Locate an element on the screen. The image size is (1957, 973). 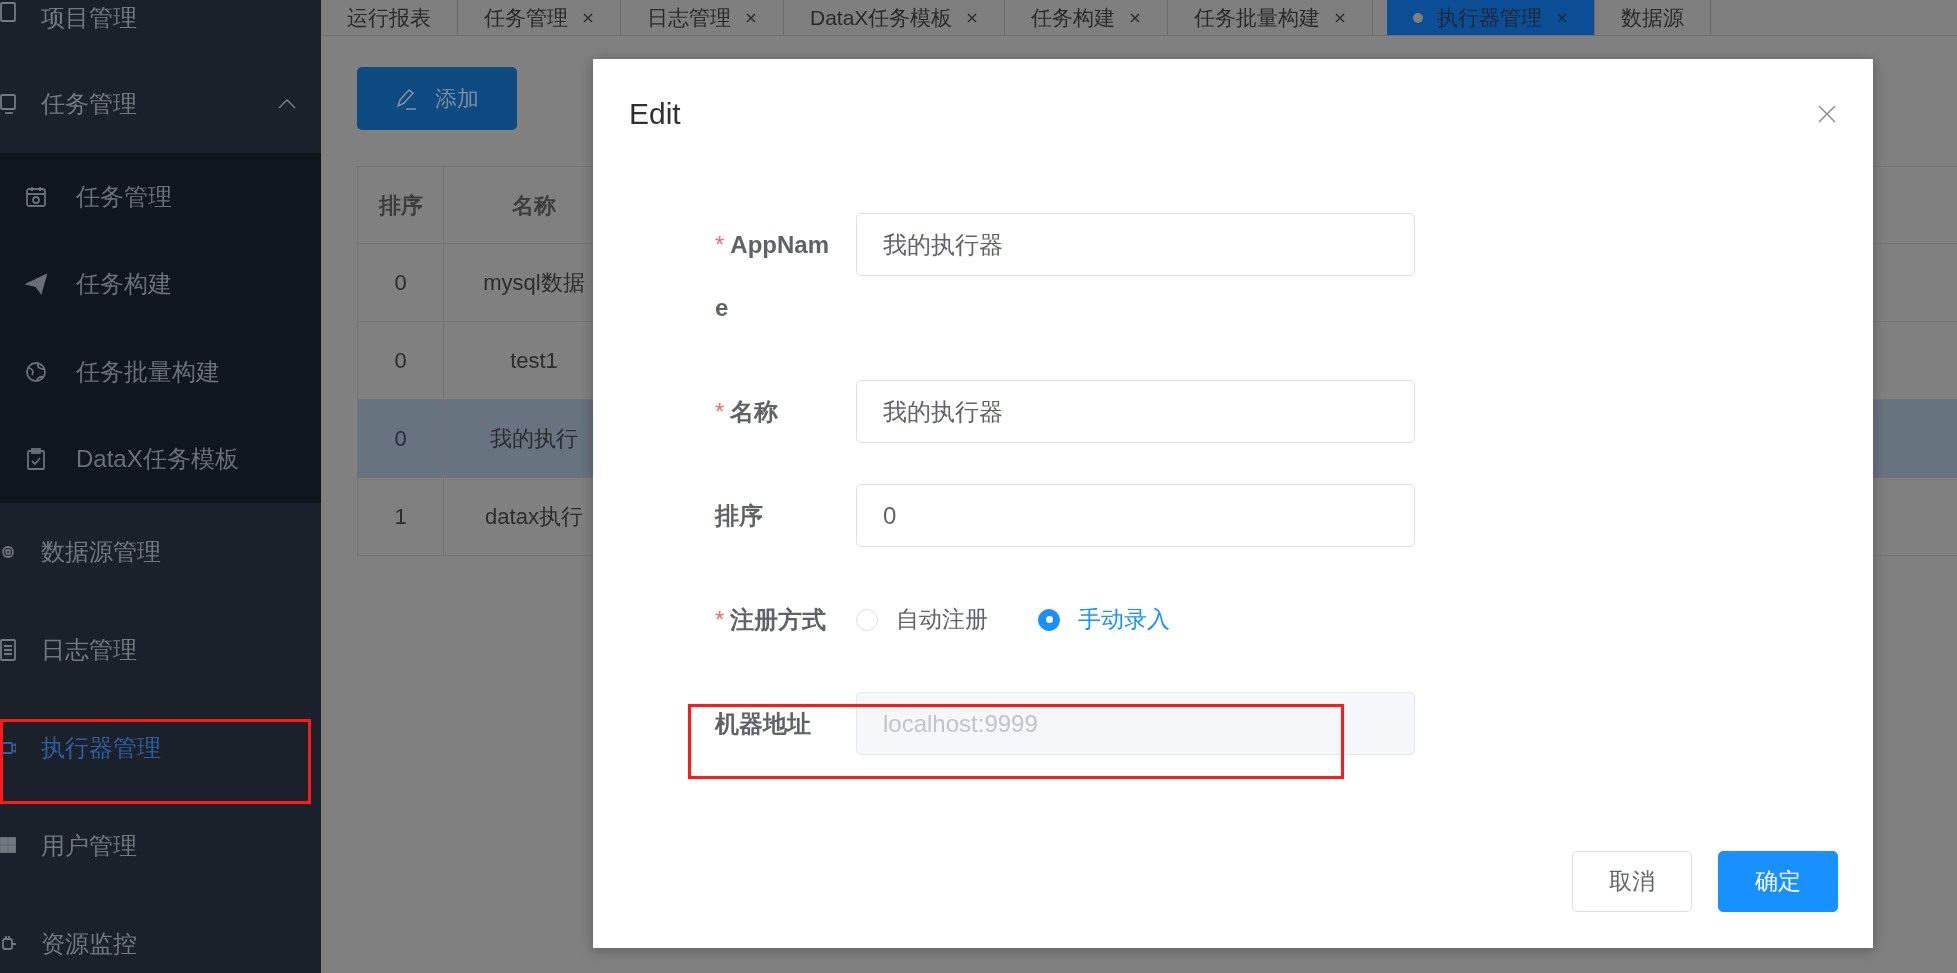
tab-label: 任务管理 is located at coordinates (526, 17).